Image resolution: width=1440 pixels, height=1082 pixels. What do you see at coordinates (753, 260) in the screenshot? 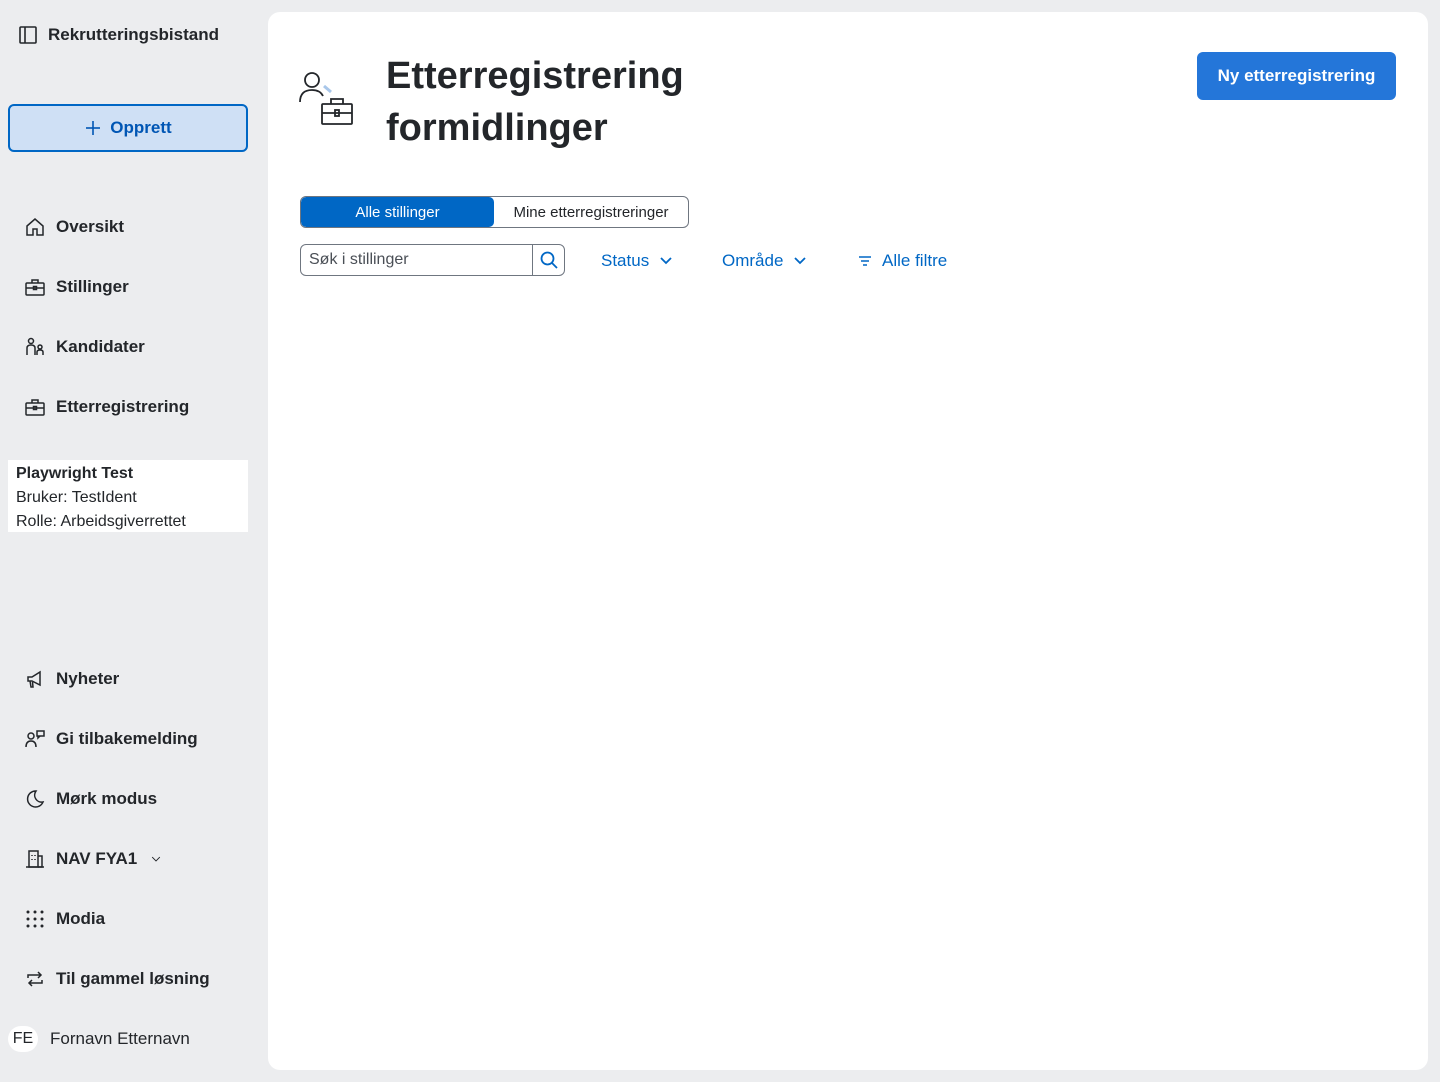
I see `area-filter-label: Område` at bounding box center [753, 260].